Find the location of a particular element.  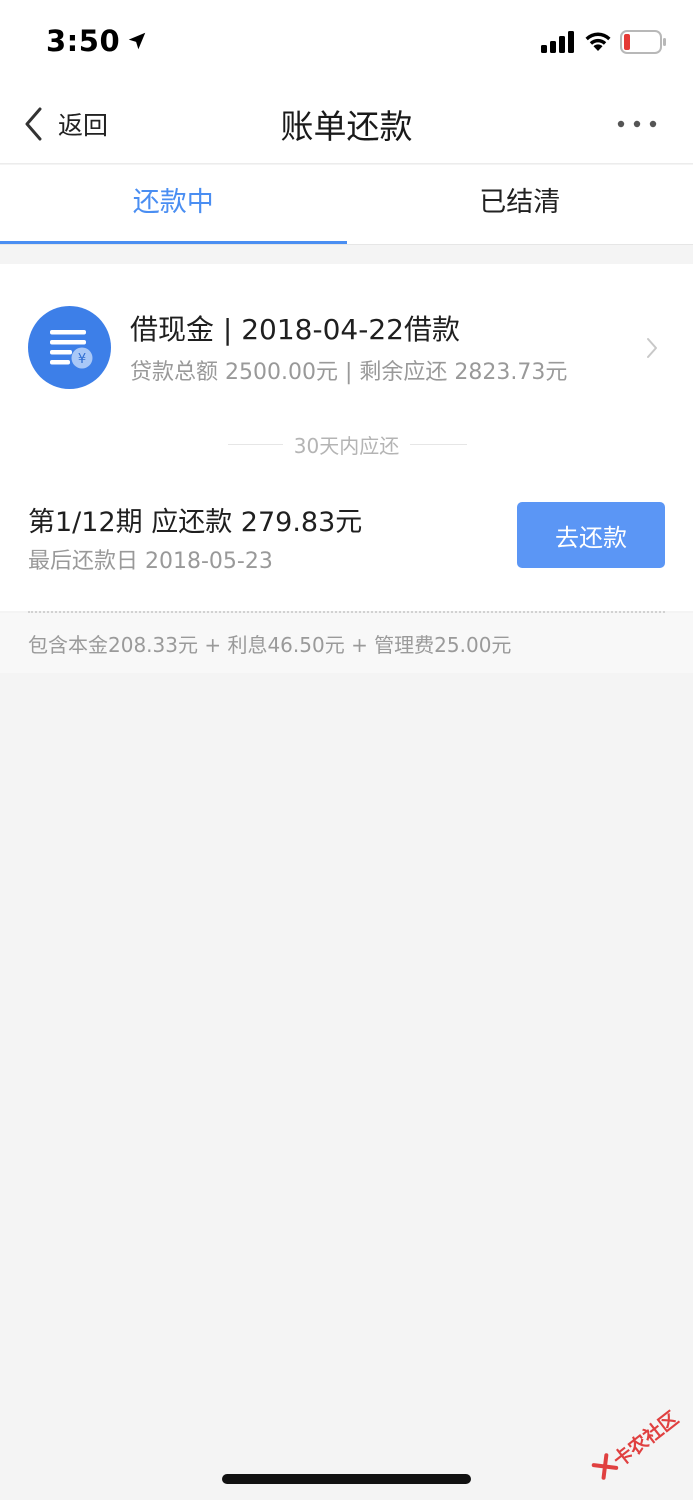

page-title: 账单还款 is located at coordinates (346, 126).